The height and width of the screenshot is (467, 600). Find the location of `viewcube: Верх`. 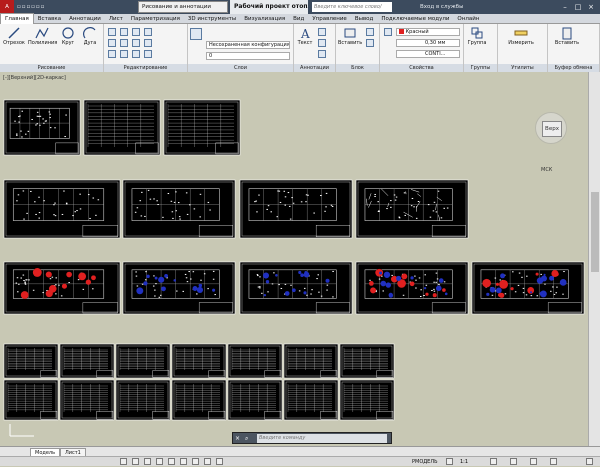

viewcube: Верх is located at coordinates (551, 128).